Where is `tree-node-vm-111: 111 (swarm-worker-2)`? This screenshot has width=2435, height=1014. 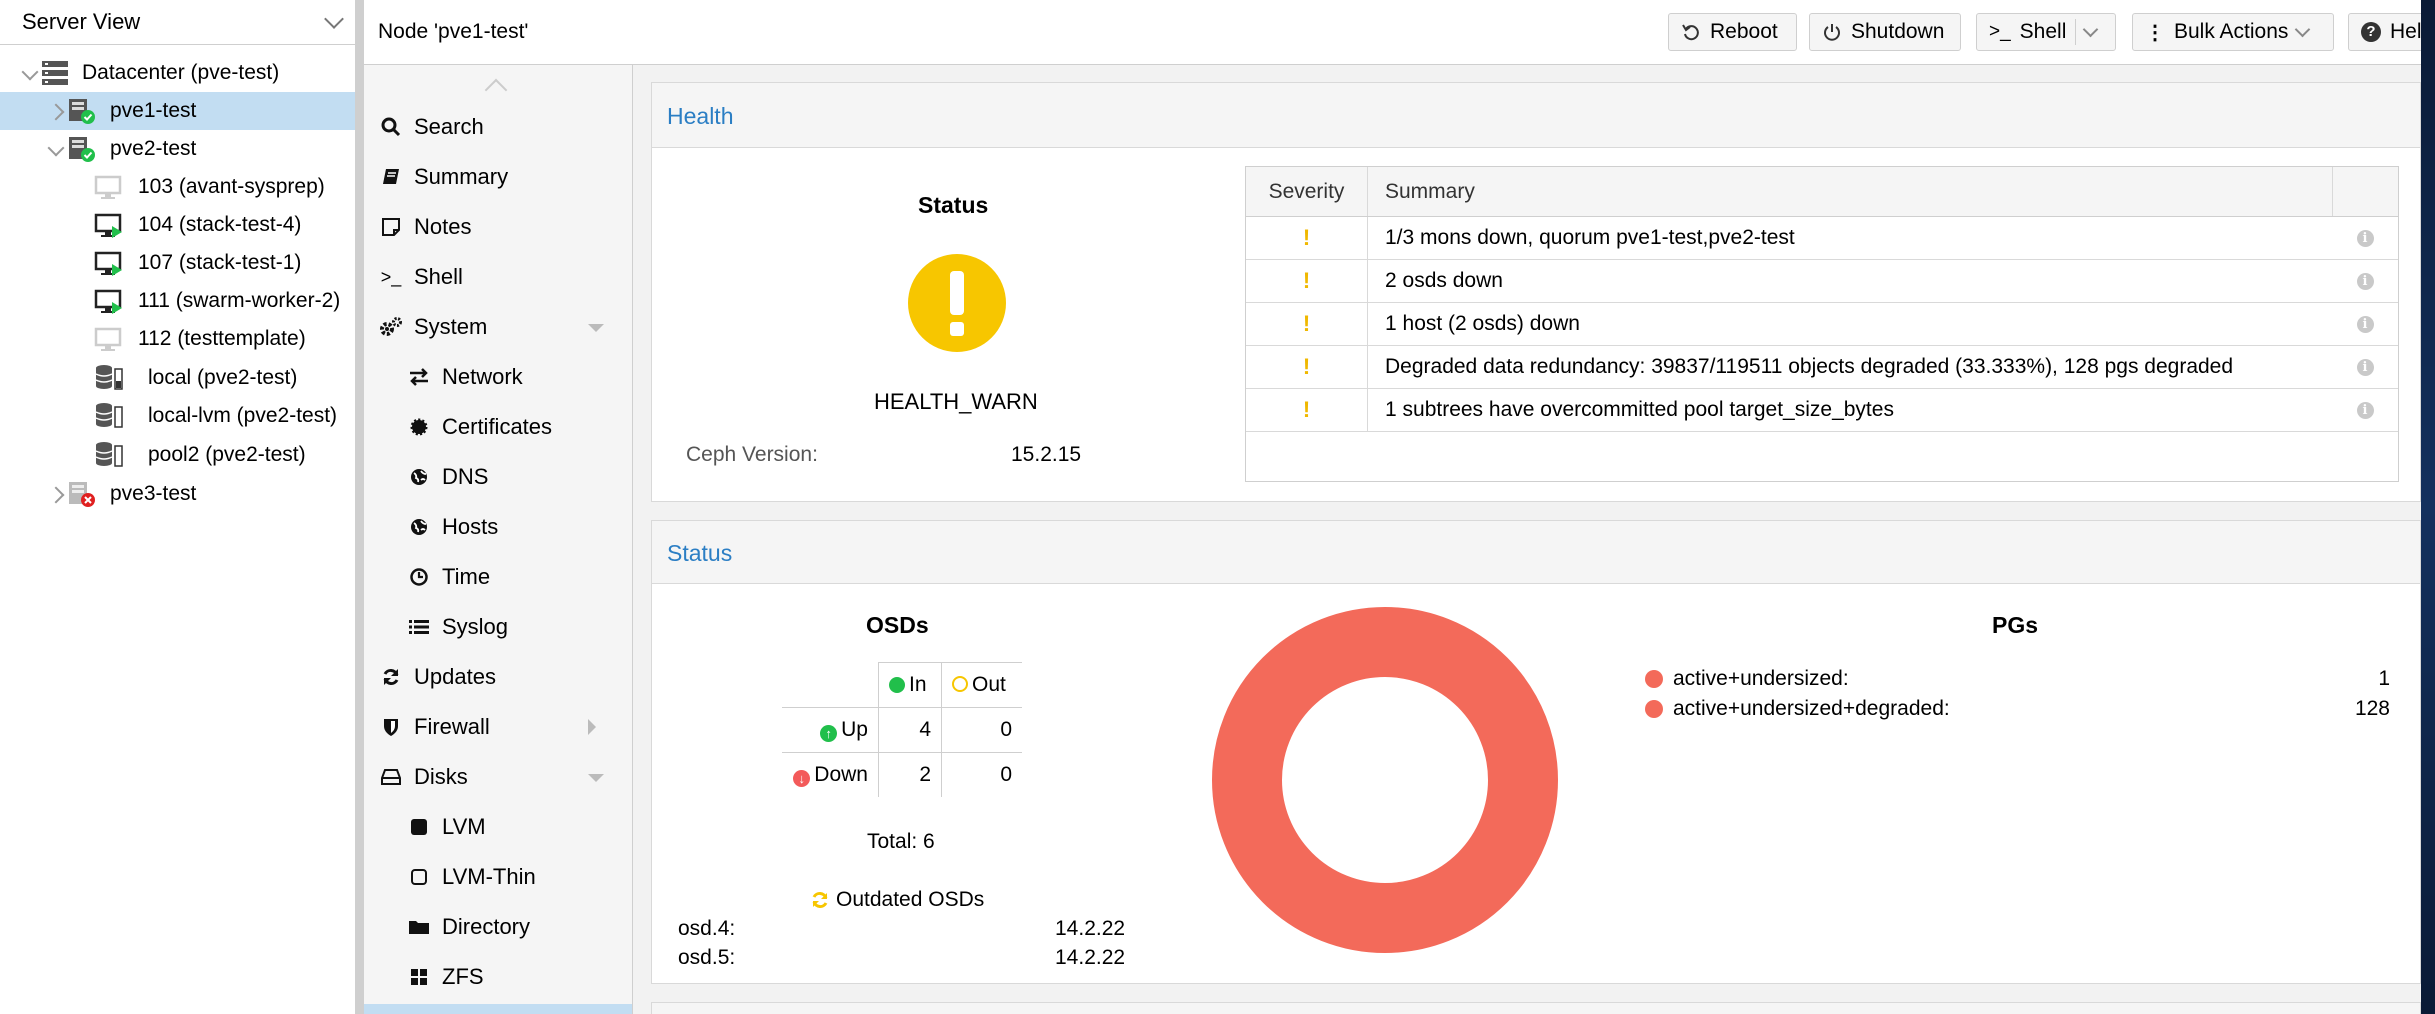 tree-node-vm-111: 111 (swarm-worker-2) is located at coordinates (177, 301).